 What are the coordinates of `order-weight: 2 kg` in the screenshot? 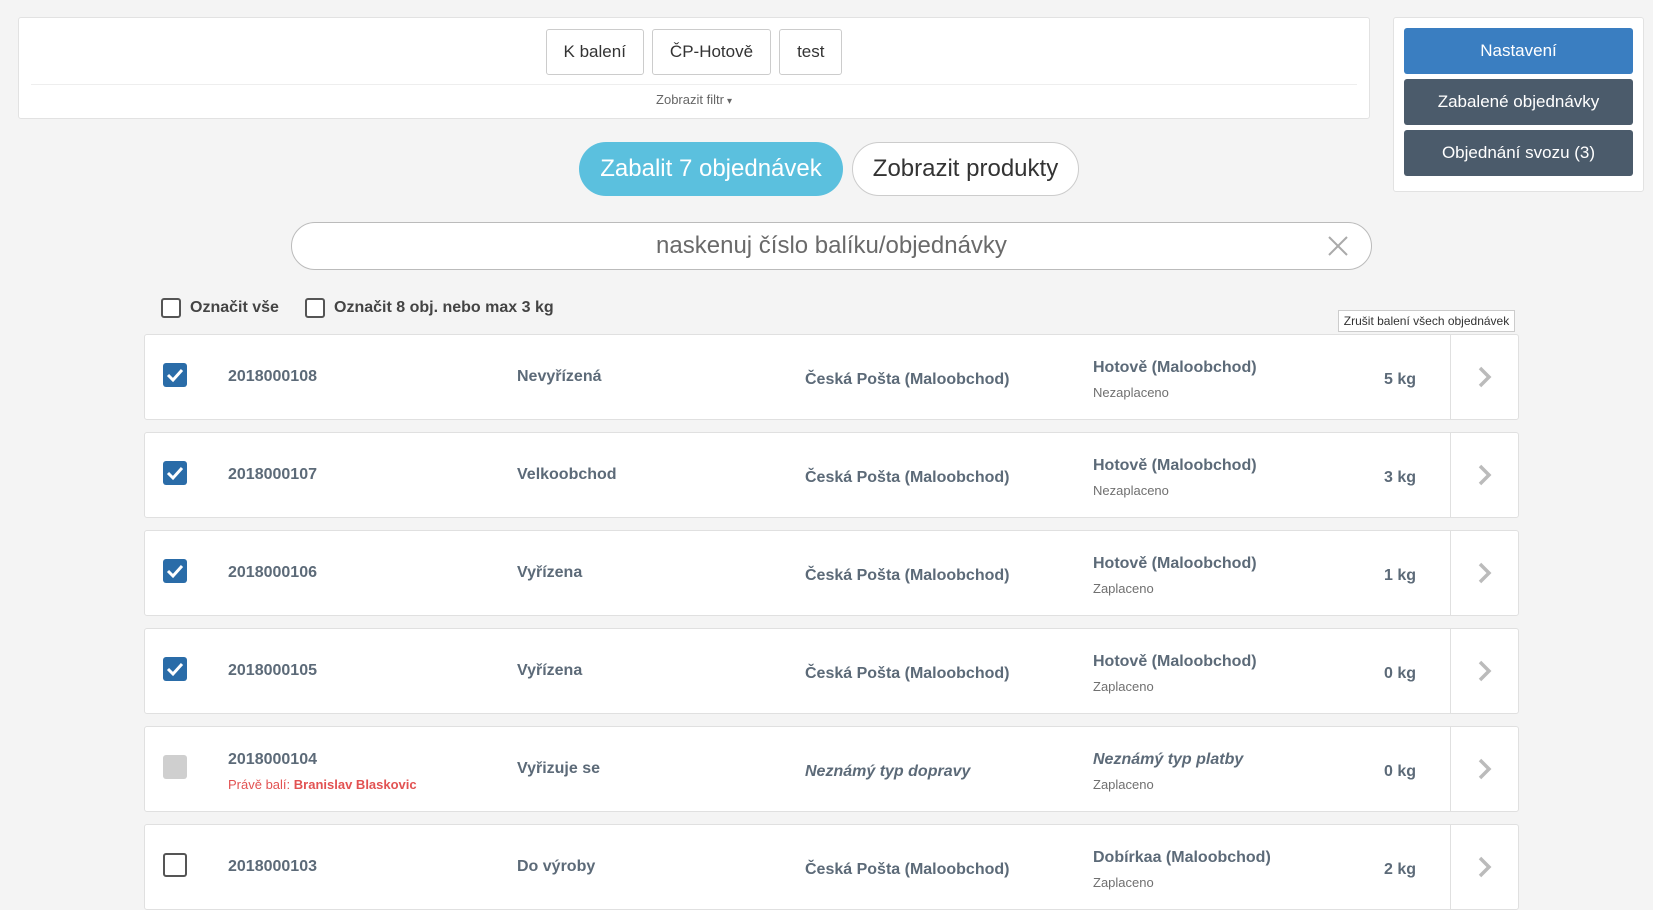 It's located at (1399, 869).